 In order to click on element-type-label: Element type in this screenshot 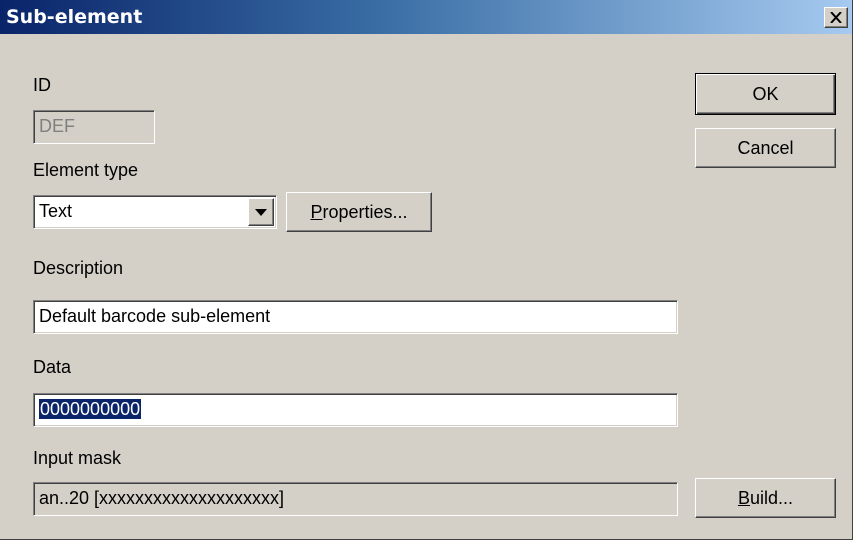, I will do `click(86, 170)`.